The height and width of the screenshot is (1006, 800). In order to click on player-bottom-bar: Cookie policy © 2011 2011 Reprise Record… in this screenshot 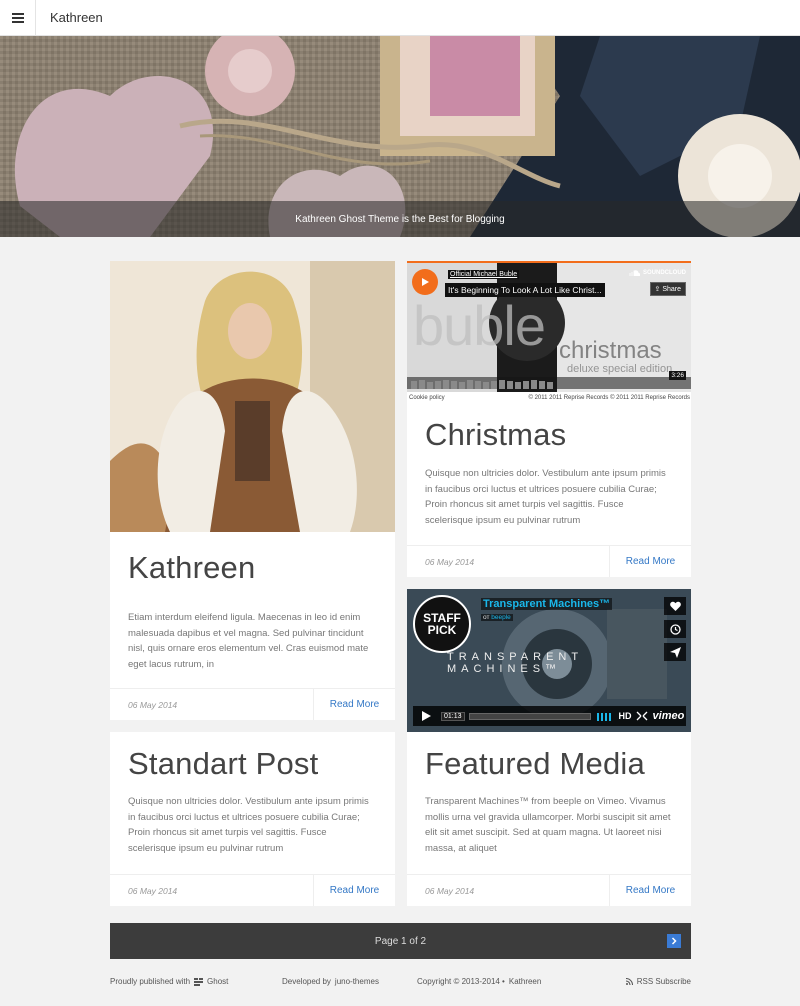, I will do `click(549, 398)`.